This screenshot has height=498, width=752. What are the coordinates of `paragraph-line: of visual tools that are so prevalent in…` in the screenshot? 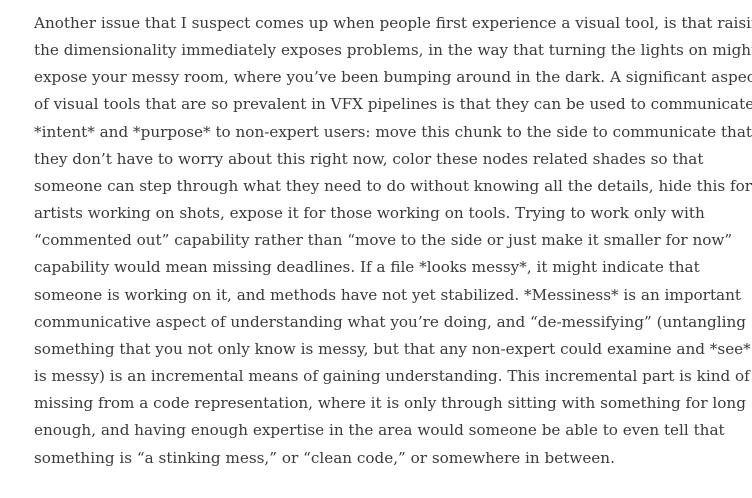 It's located at (393, 104).